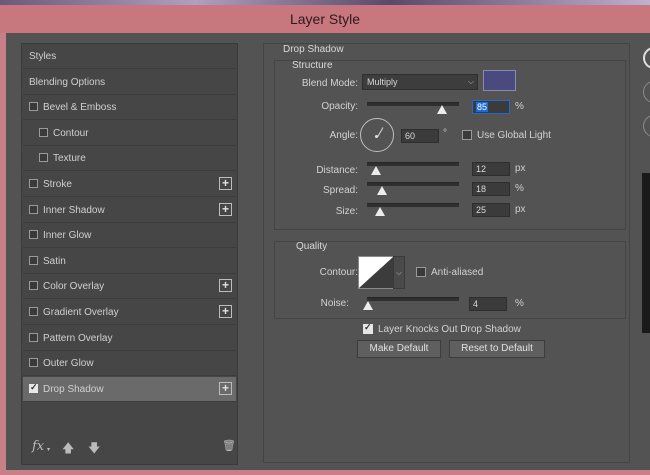  What do you see at coordinates (420, 82) in the screenshot?
I see `blend-mode-select: Multiply ⌵` at bounding box center [420, 82].